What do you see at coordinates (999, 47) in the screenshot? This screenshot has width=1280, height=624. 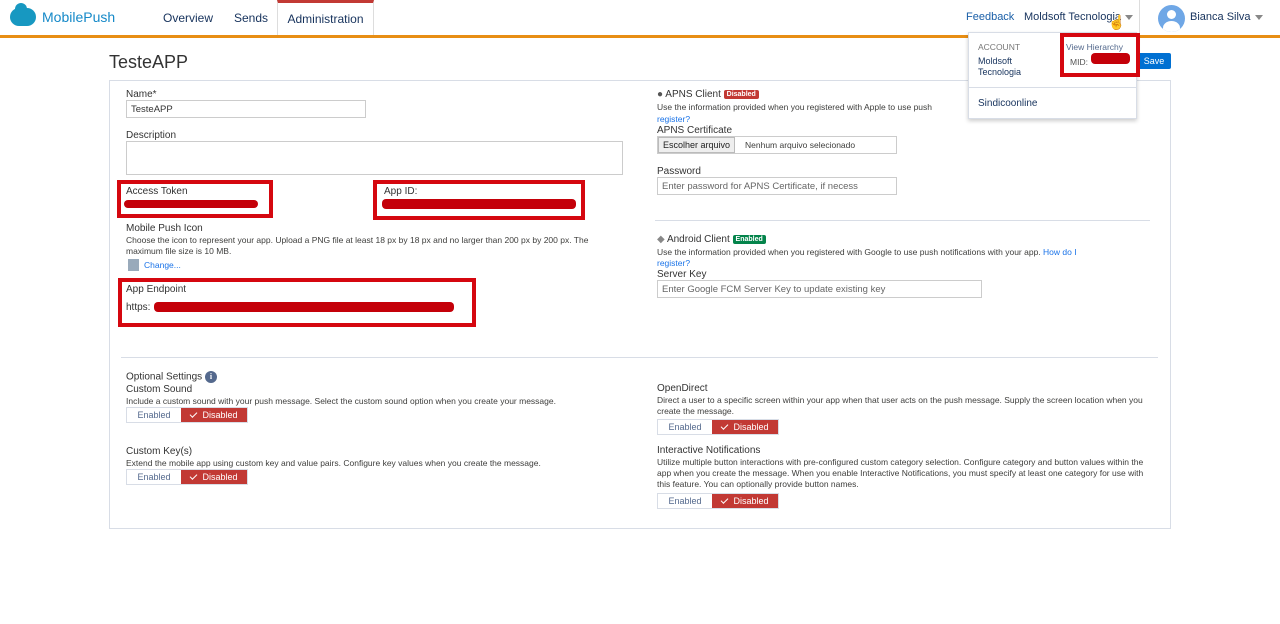 I see `account-heading: ACCOUNT` at bounding box center [999, 47].